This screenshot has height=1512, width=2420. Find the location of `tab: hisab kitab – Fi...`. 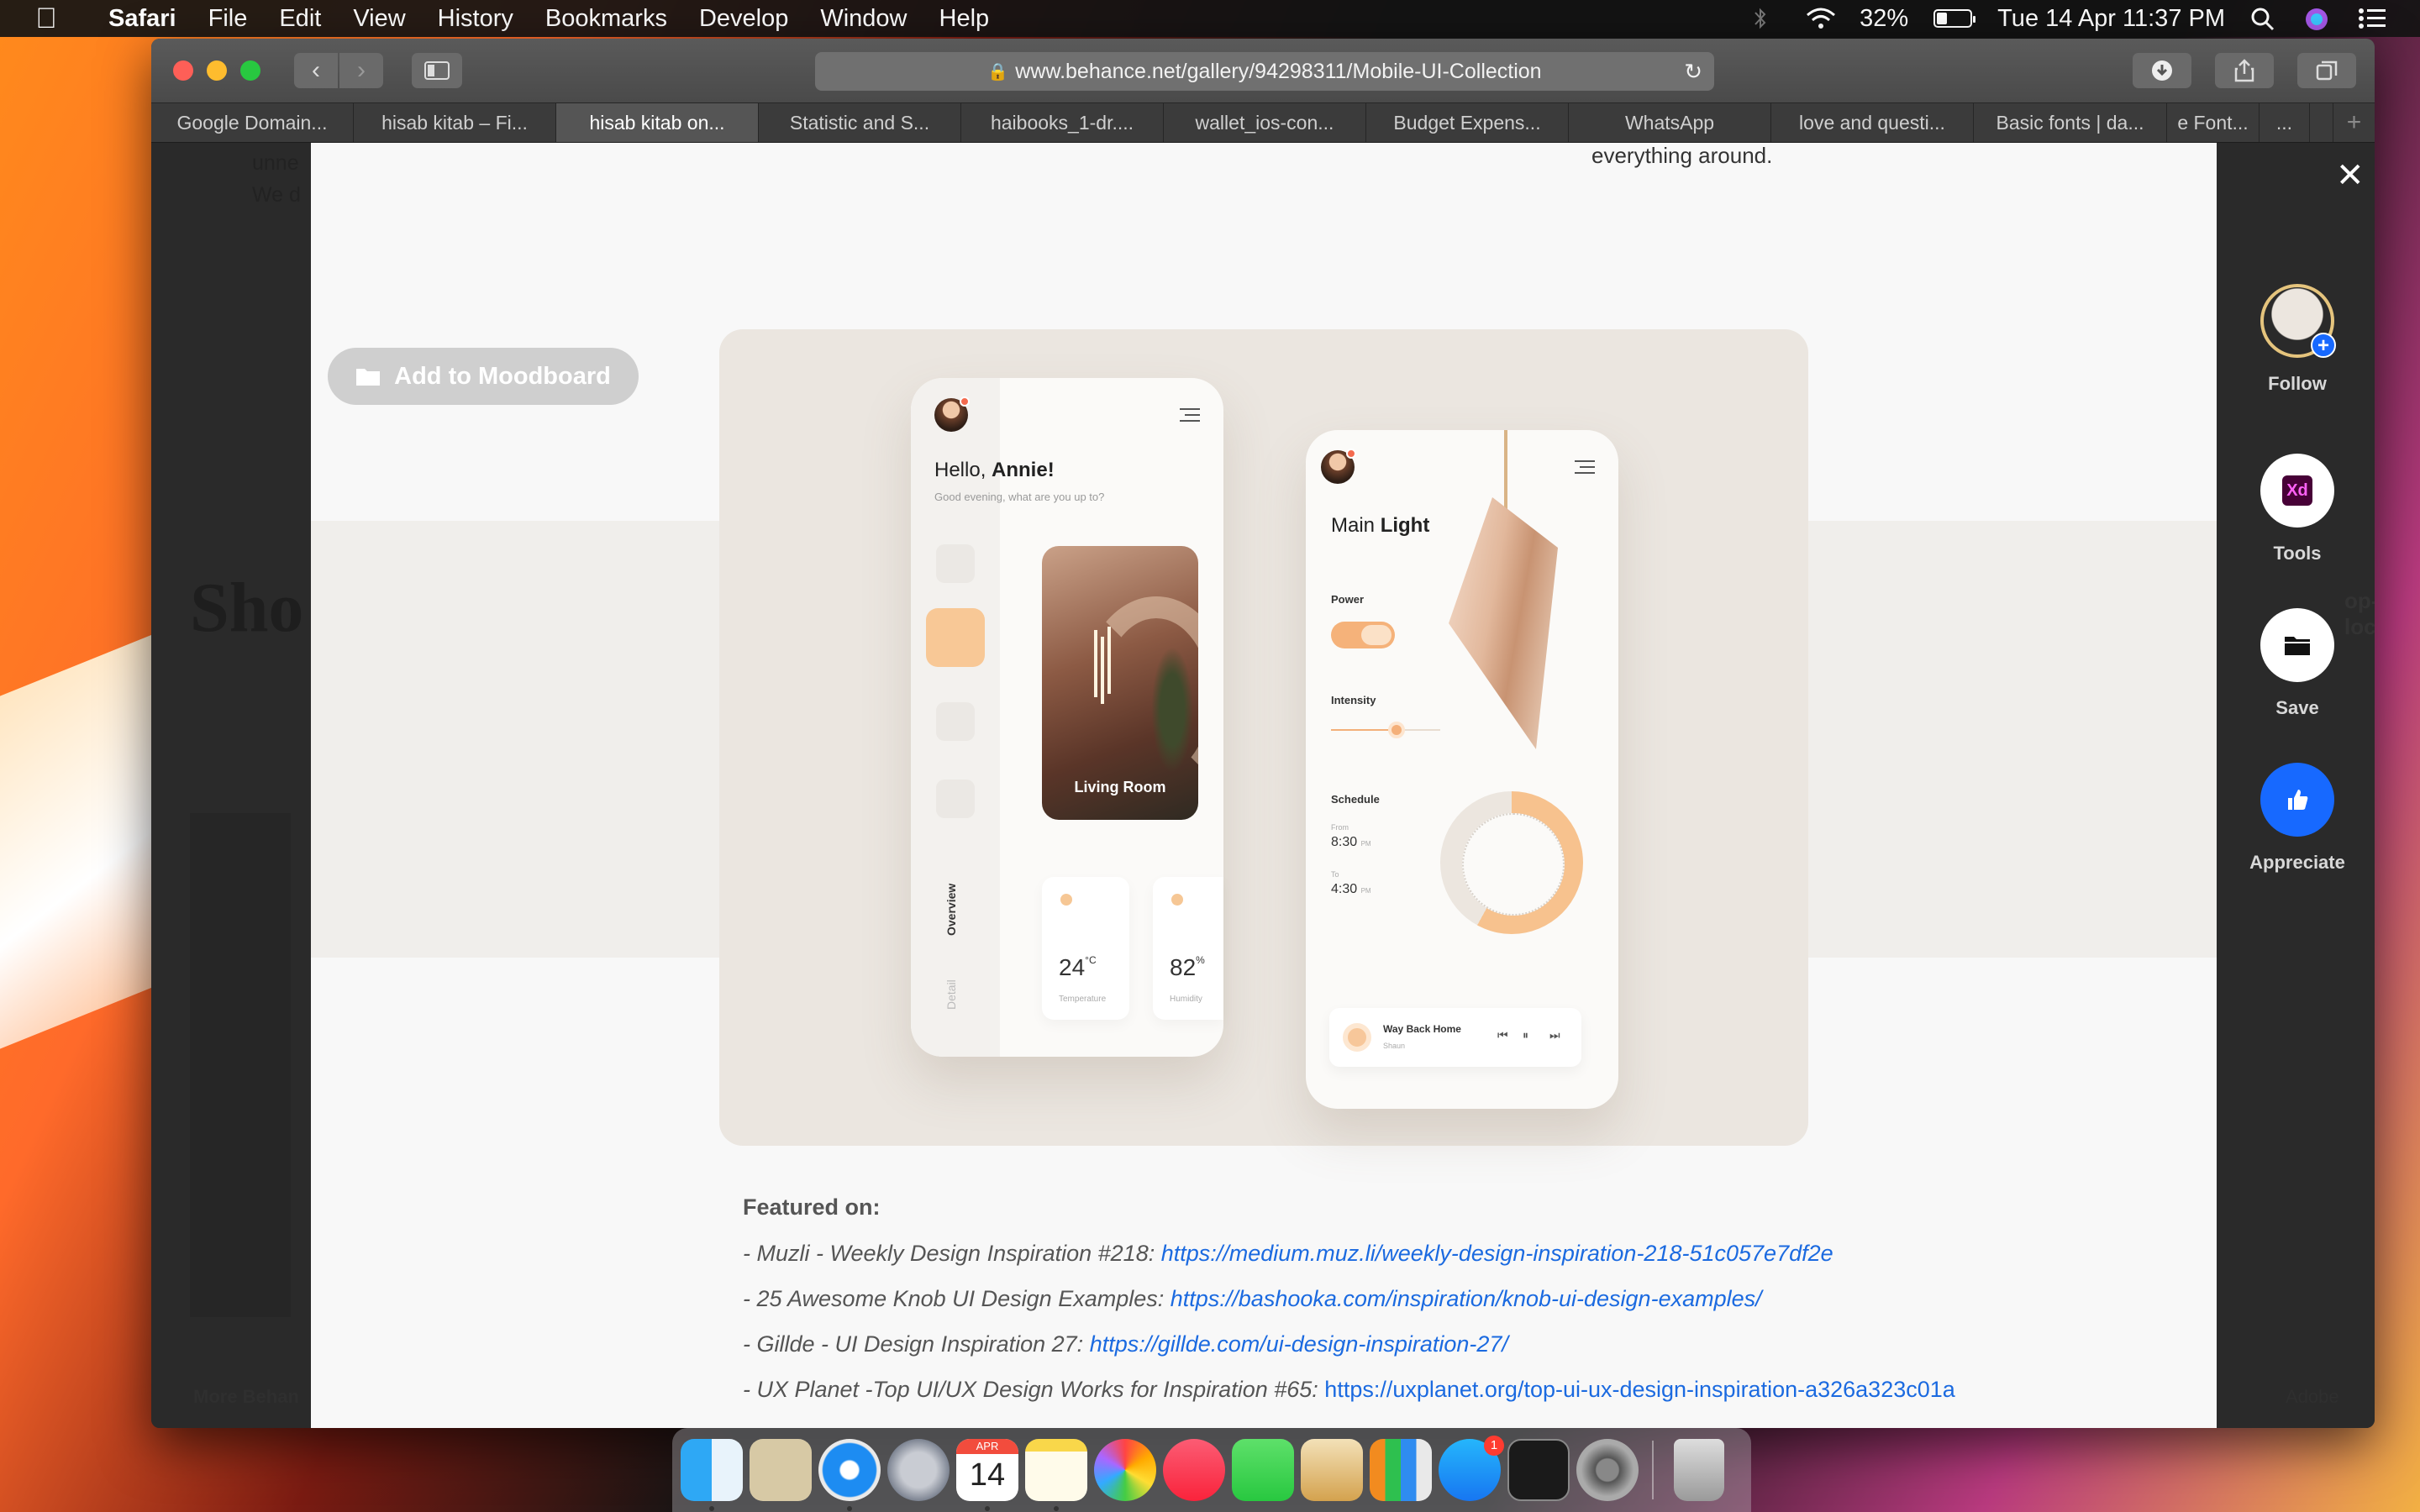

tab: hisab kitab – Fi... is located at coordinates (455, 122).